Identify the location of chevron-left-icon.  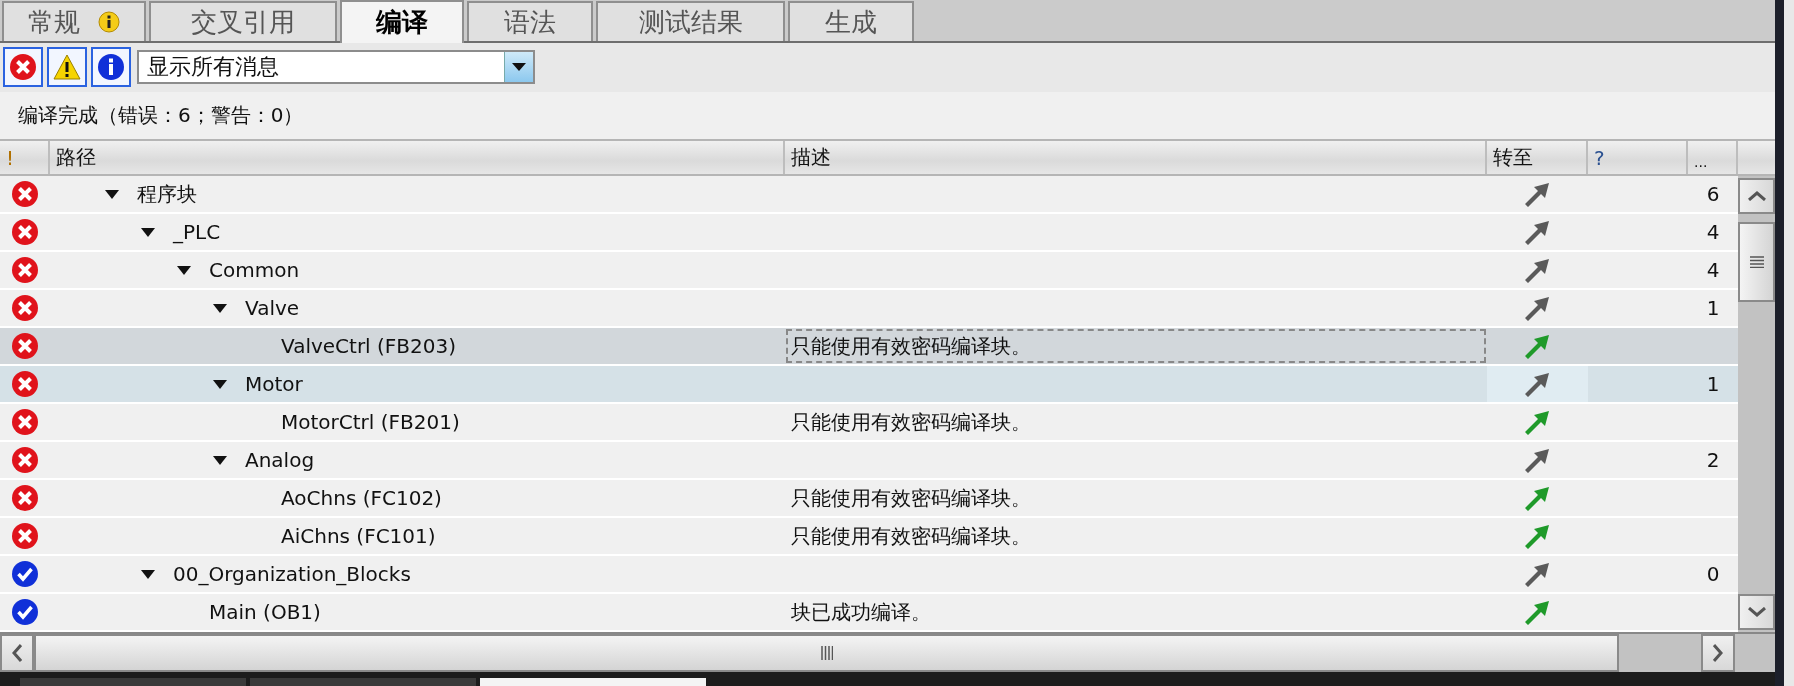
(17, 653).